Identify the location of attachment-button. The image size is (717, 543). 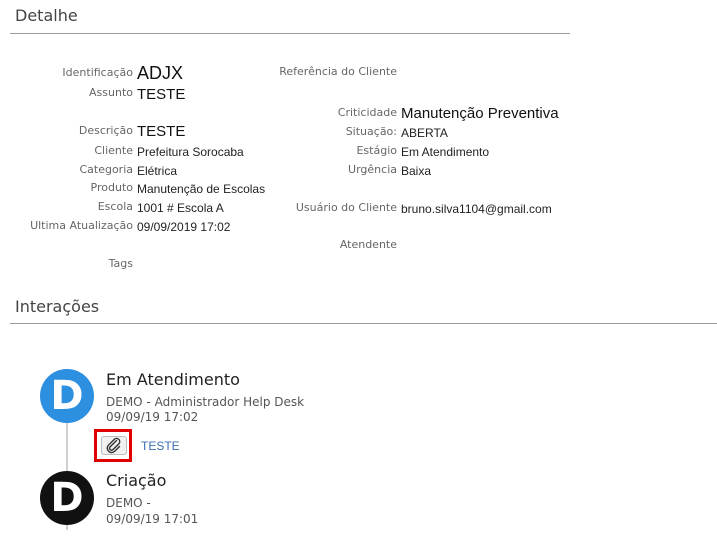
(114, 445).